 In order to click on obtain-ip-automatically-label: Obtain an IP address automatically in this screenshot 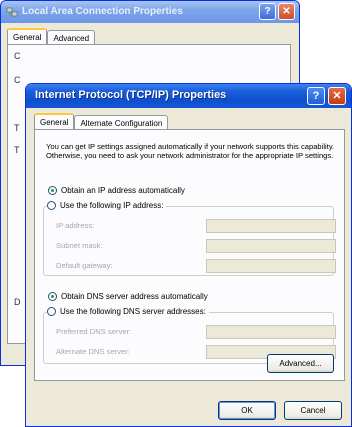, I will do `click(123, 190)`.